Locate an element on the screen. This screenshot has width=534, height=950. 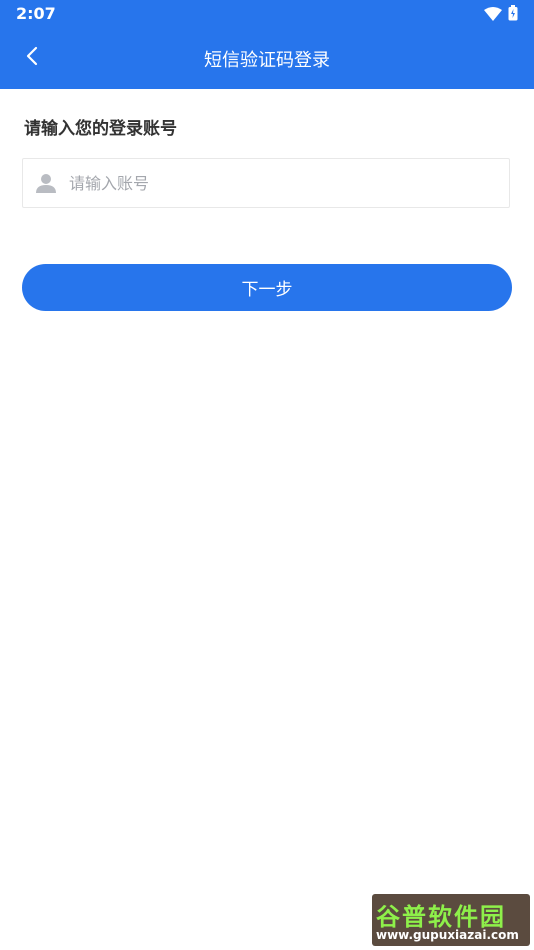
app-header: 2:07 短信验证码登录 is located at coordinates (267, 44).